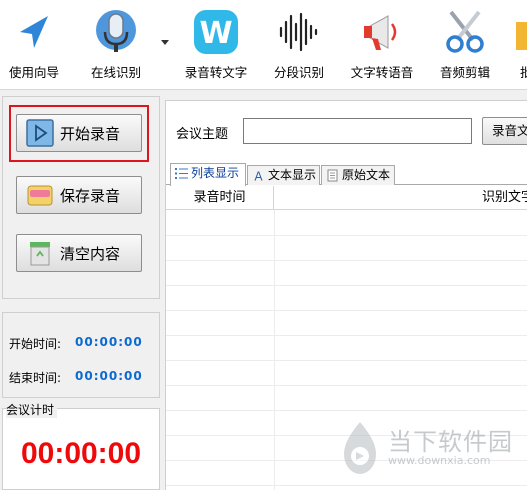 This screenshot has width=527, height=490. I want to click on tab-raw-text: 原始文本, so click(358, 175).